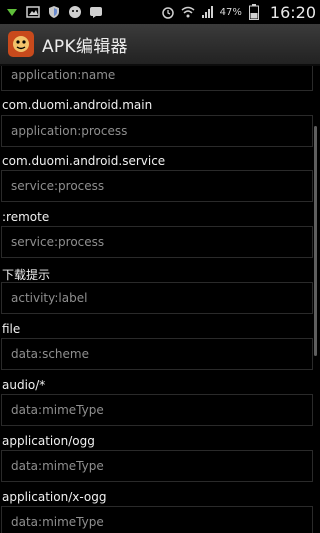 This screenshot has width=320, height=533. What do you see at coordinates (208, 12) in the screenshot?
I see `signal-icon` at bounding box center [208, 12].